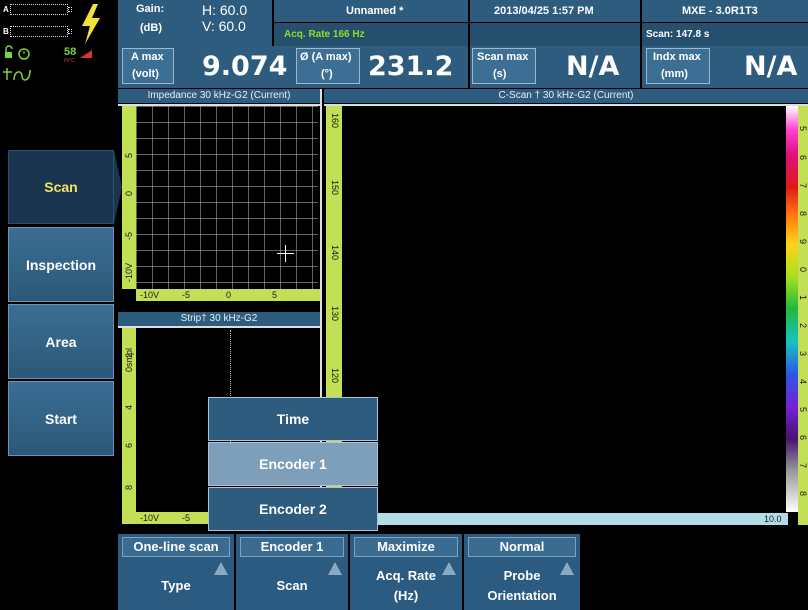 The height and width of the screenshot is (610, 808). What do you see at coordinates (803, 438) in the screenshot?
I see `palette-tick-11: 6` at bounding box center [803, 438].